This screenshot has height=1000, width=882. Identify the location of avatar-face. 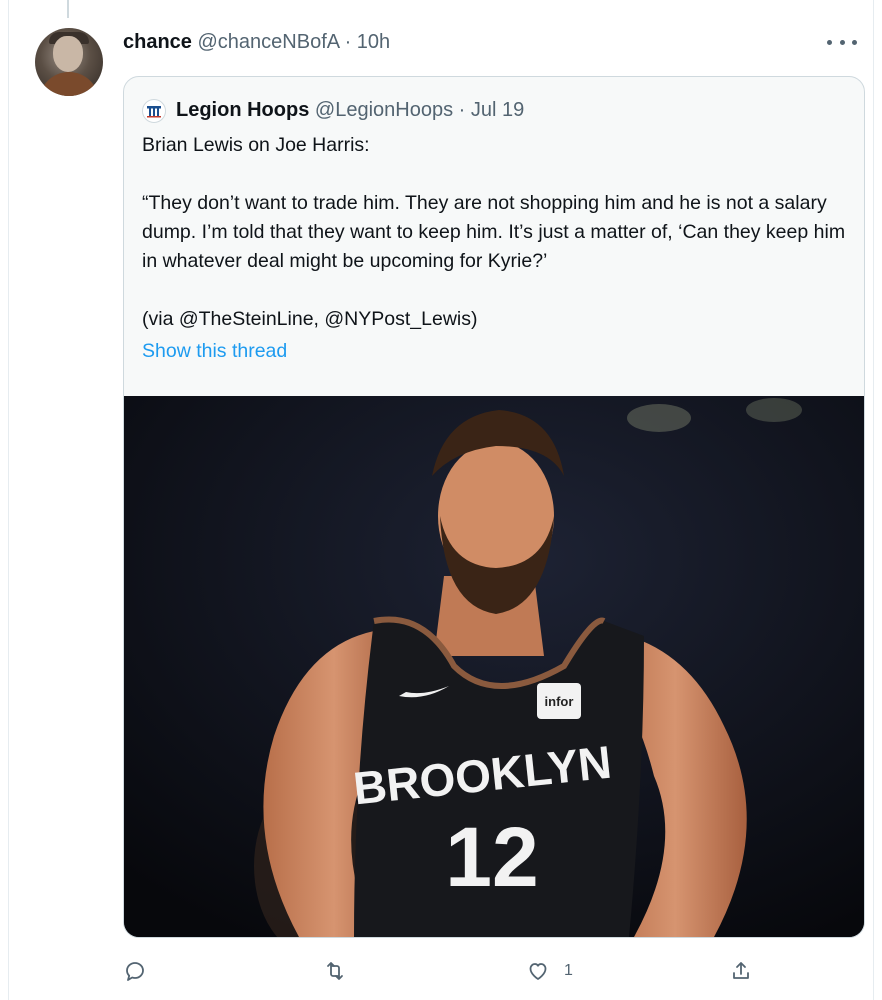
(68, 54).